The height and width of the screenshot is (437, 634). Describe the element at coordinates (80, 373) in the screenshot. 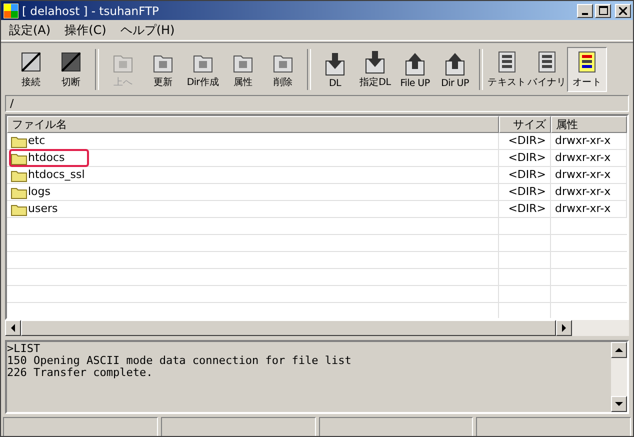

I see `log-line: 226 Transfer complete.` at that location.